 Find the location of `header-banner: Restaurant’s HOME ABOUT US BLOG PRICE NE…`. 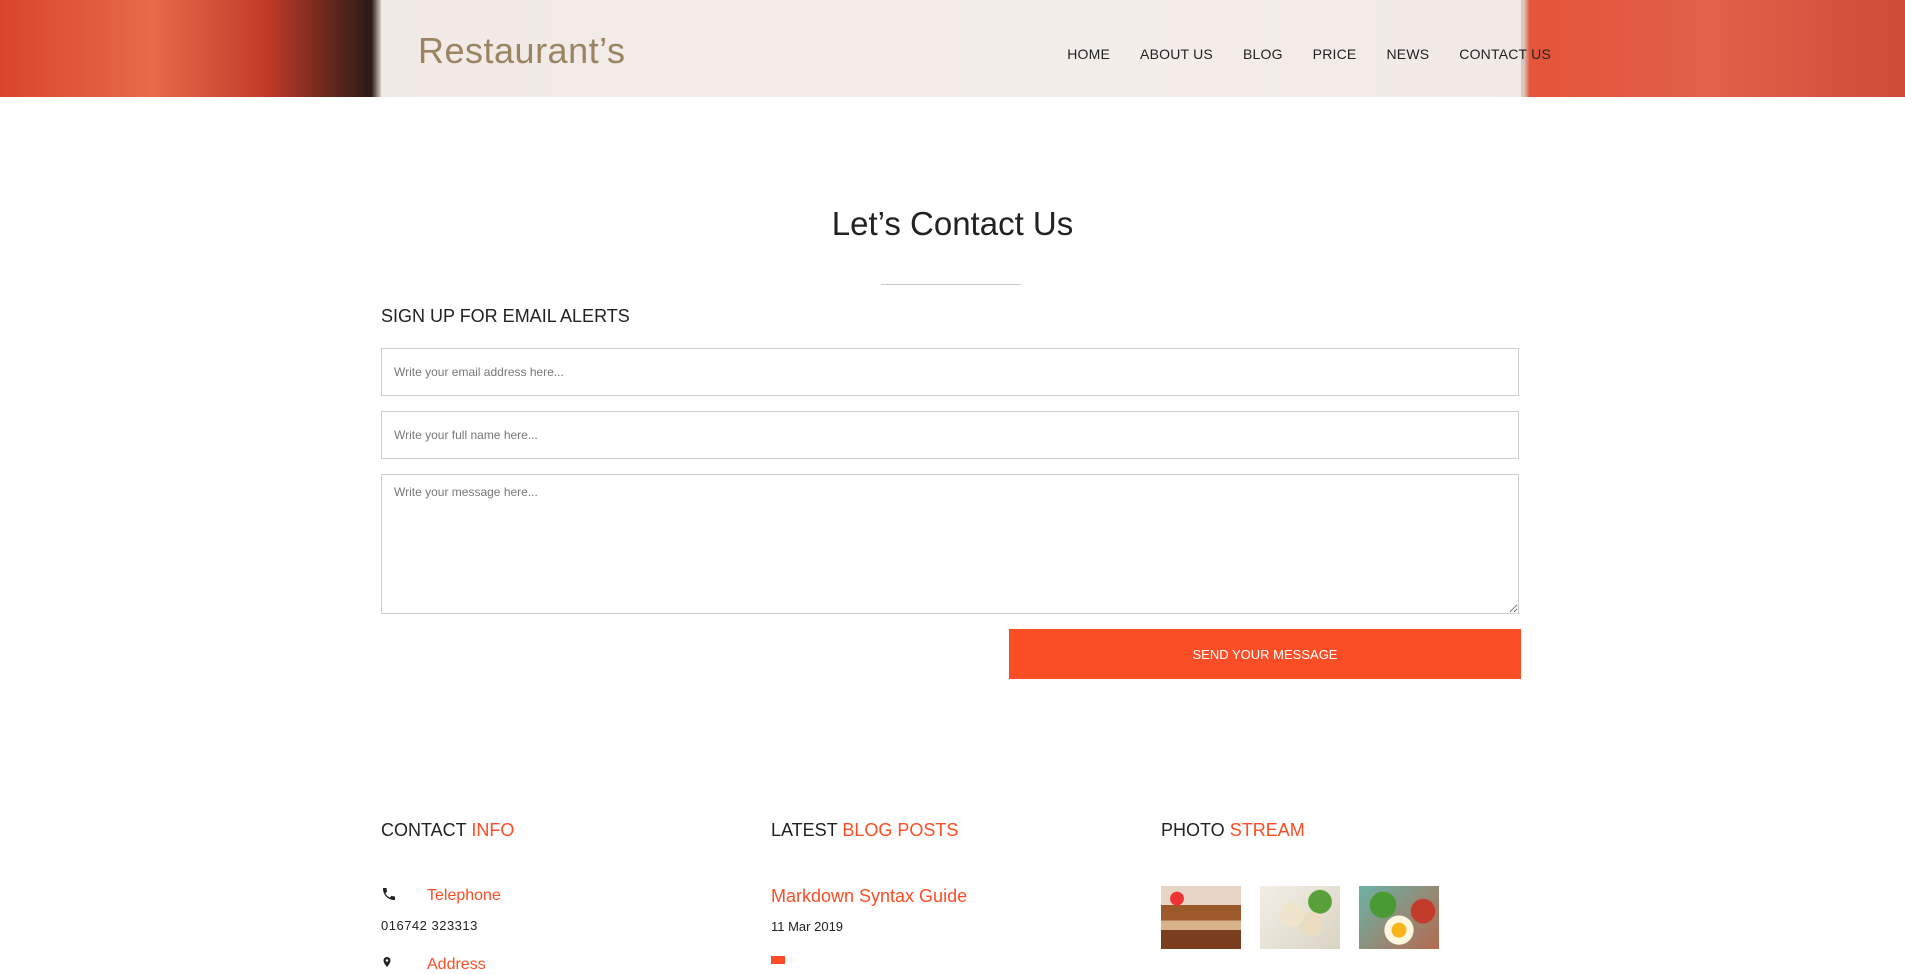

header-banner: Restaurant’s HOME ABOUT US BLOG PRICE NE… is located at coordinates (952, 48).